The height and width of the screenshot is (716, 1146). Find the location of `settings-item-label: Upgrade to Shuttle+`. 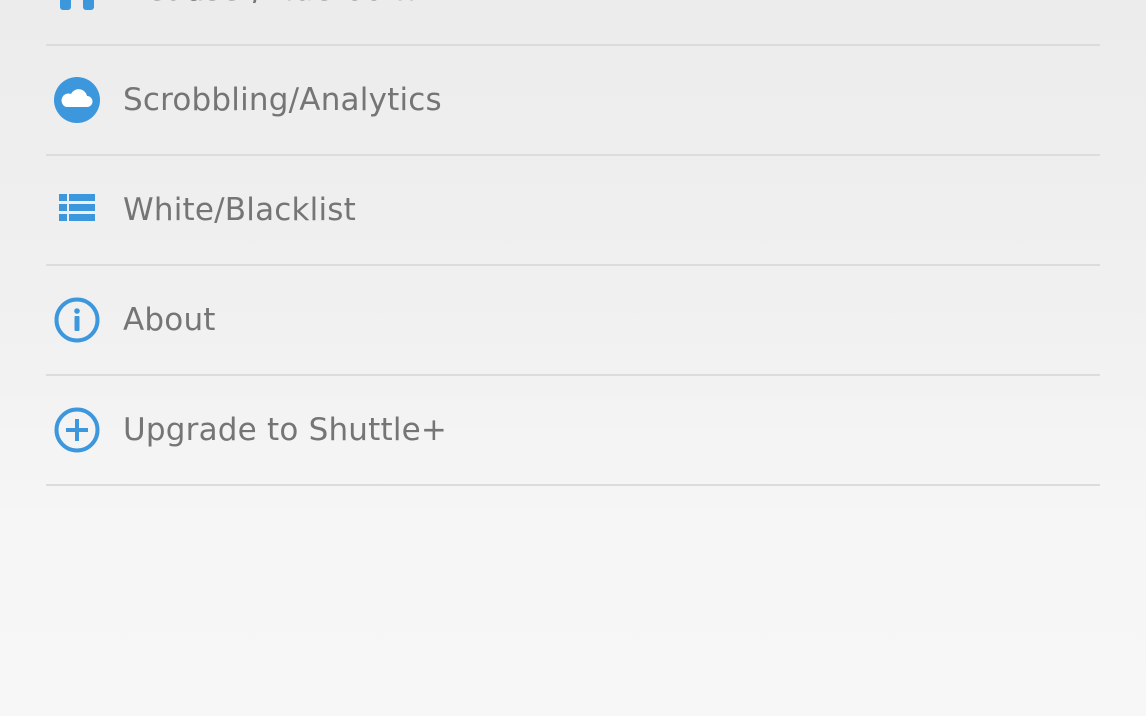

settings-item-label: Upgrade to Shuttle+ is located at coordinates (285, 430).